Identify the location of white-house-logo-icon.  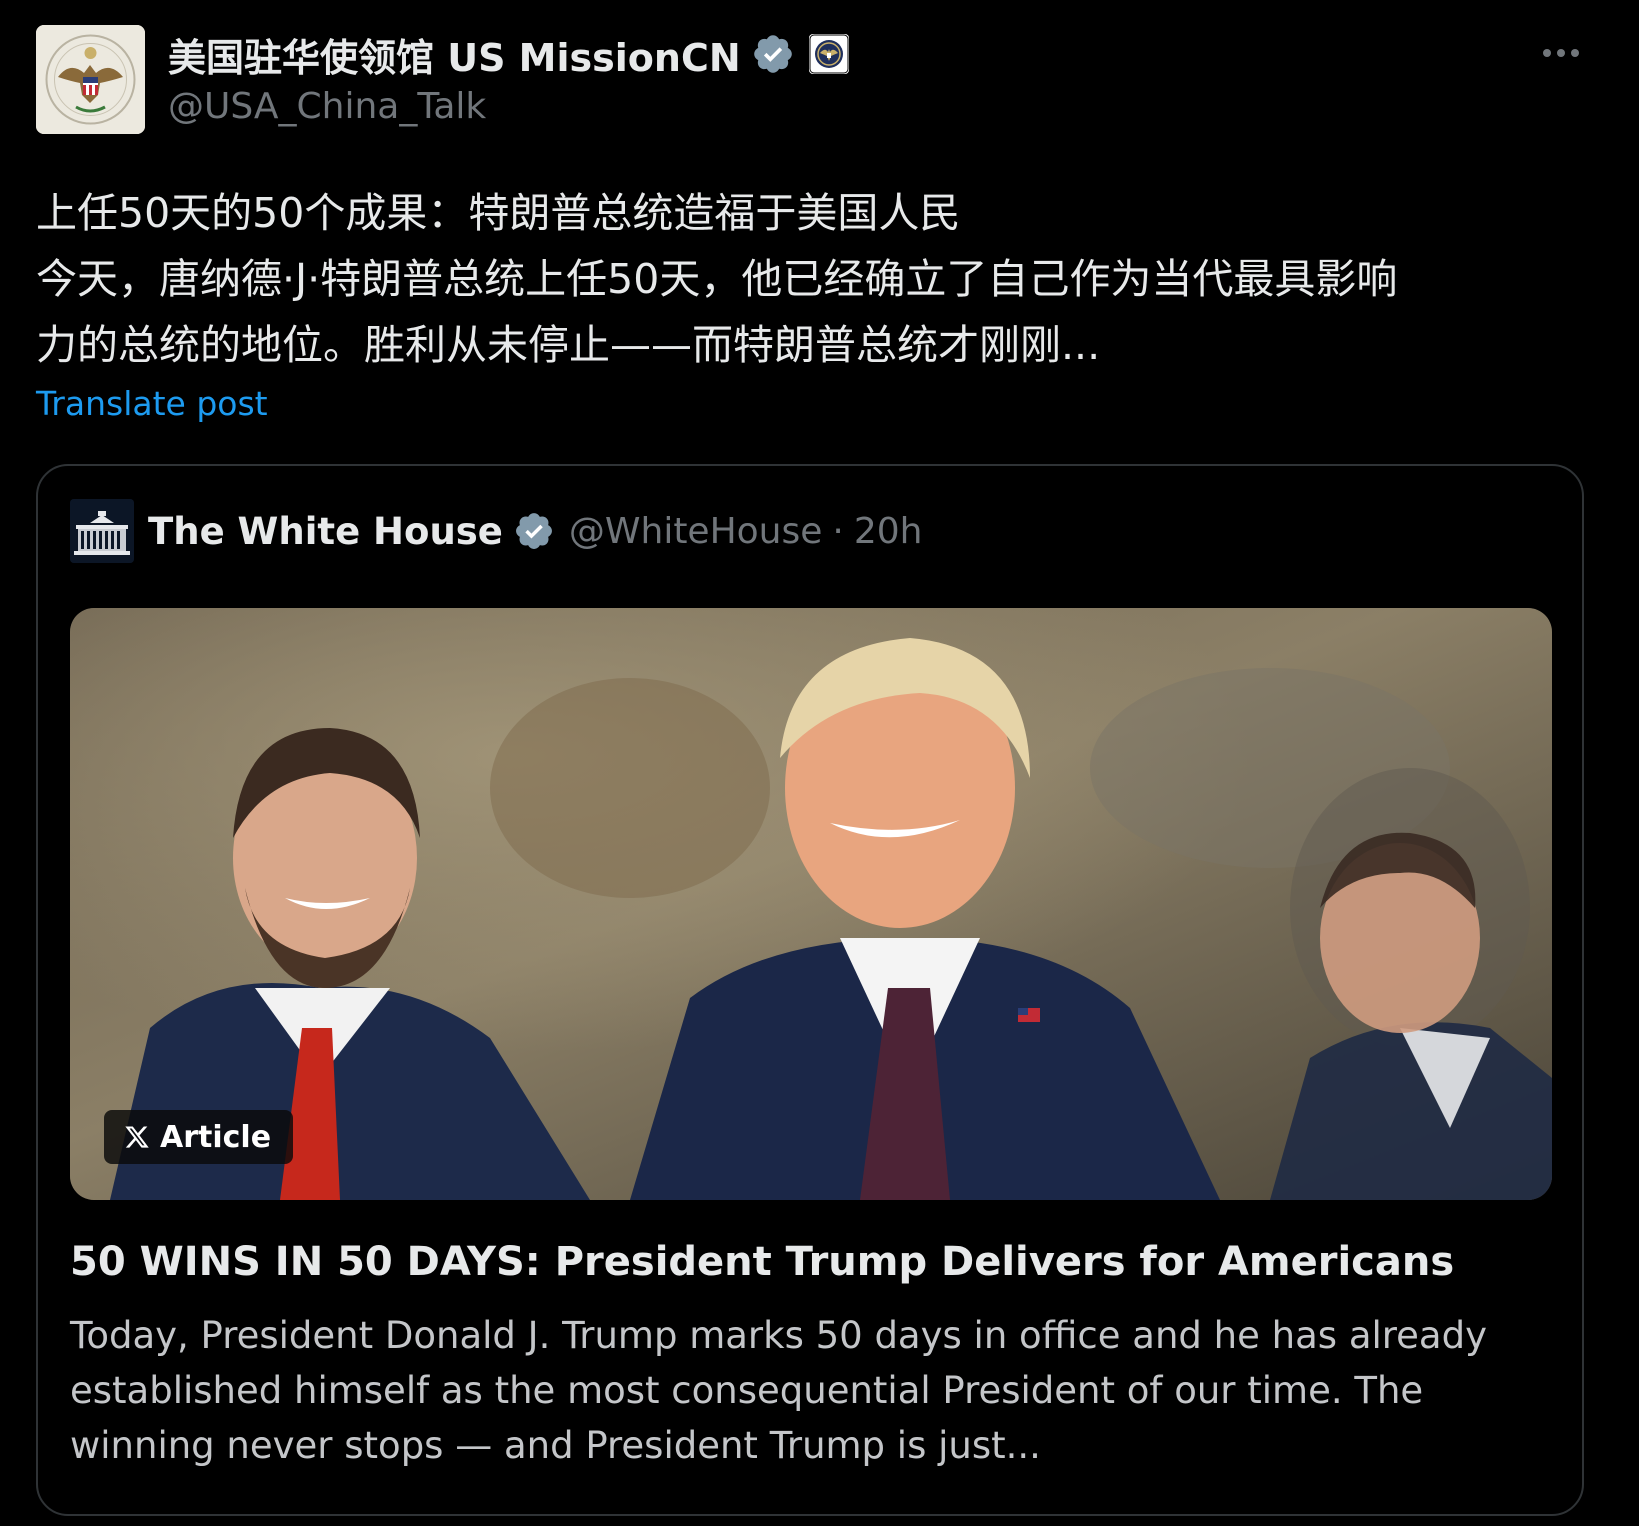
(102, 531).